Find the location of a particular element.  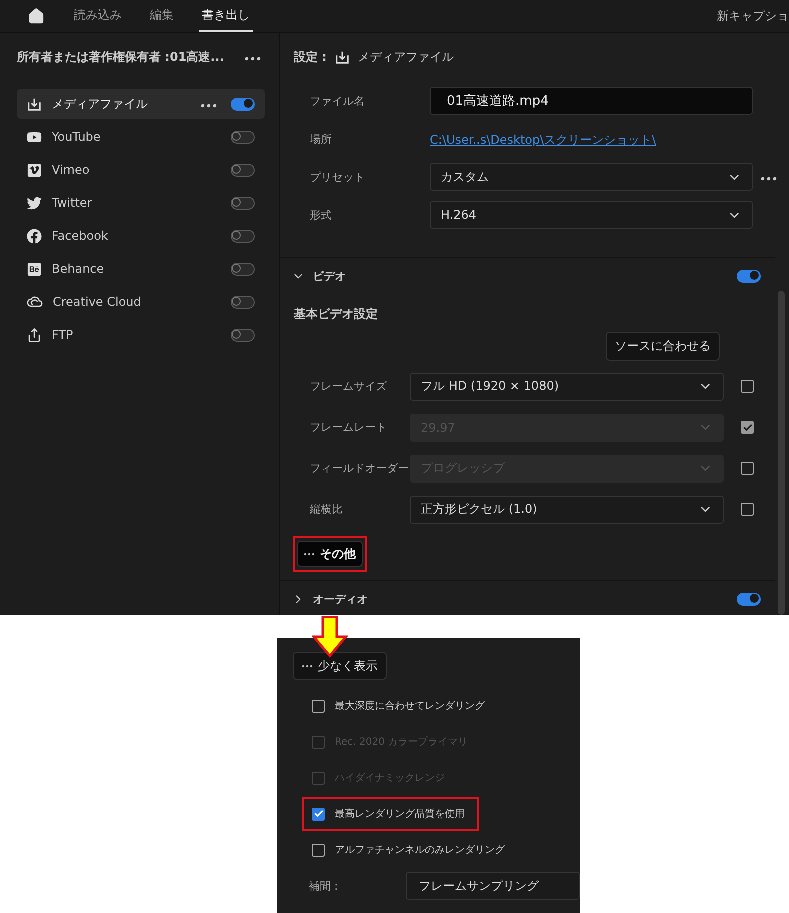

section-title: ビデオ is located at coordinates (330, 276).